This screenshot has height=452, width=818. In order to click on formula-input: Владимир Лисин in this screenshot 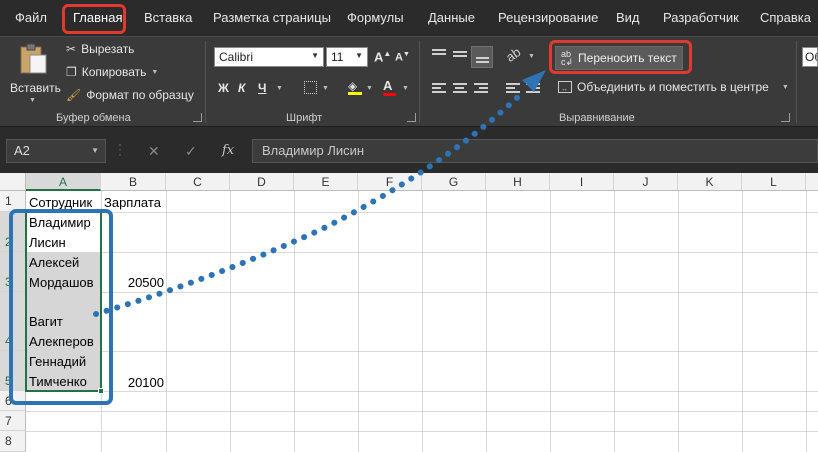, I will do `click(535, 151)`.